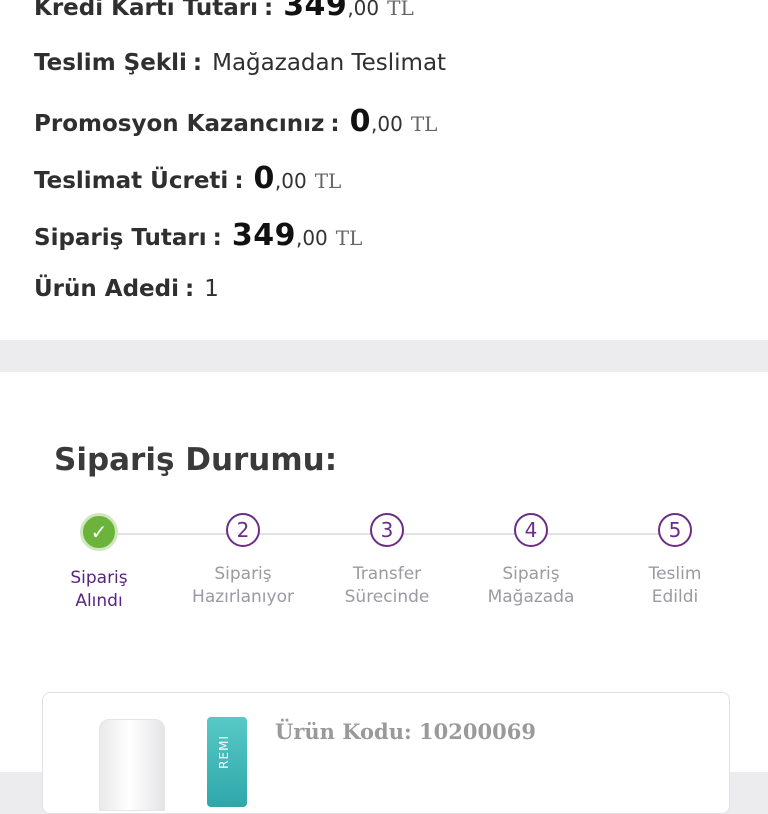 Image resolution: width=768 pixels, height=814 pixels. Describe the element at coordinates (329, 63) in the screenshot. I see `teslim-sekli-value: Mağazadan Teslimat` at that location.